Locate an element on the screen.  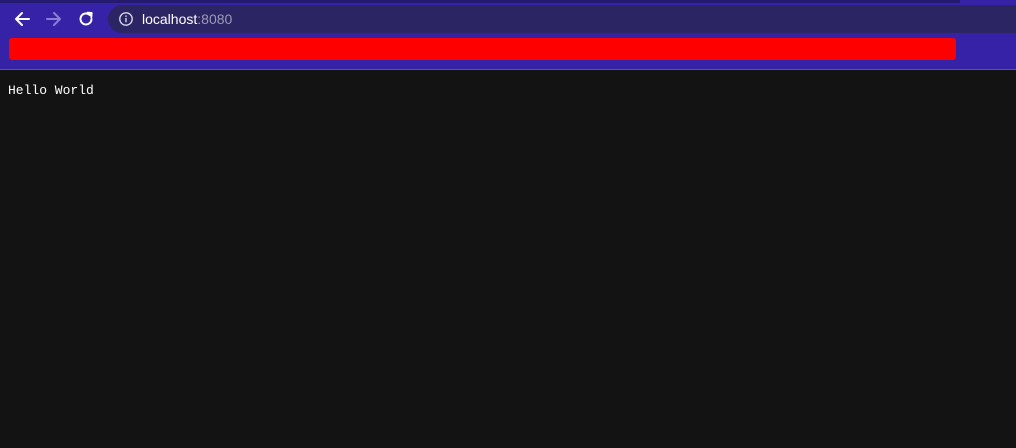
forward-button is located at coordinates (54, 19).